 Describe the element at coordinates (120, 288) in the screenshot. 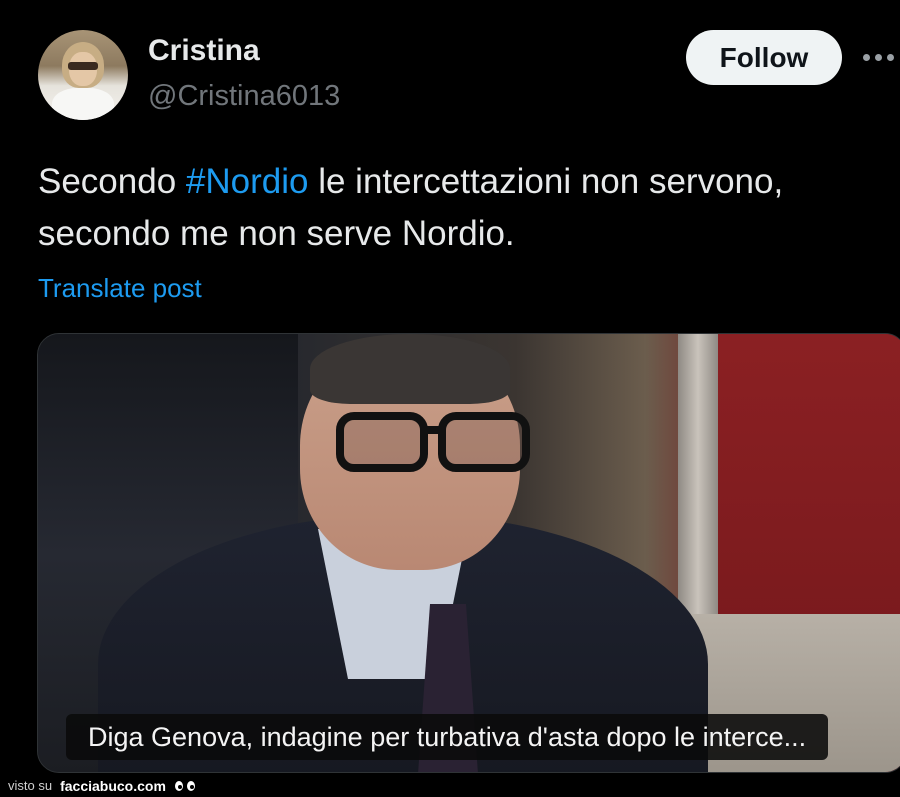

I see `translate-post-link: Translate post` at that location.